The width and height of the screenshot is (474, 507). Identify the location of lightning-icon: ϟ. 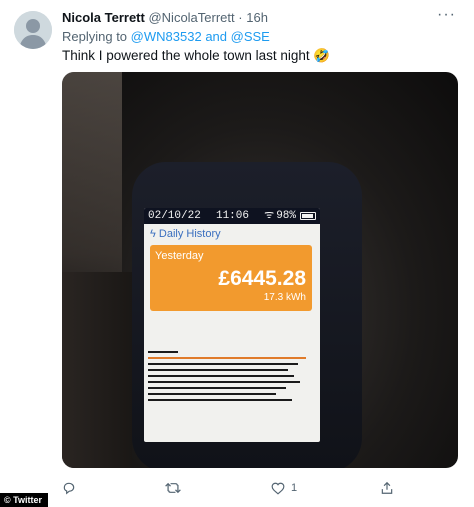
(153, 234).